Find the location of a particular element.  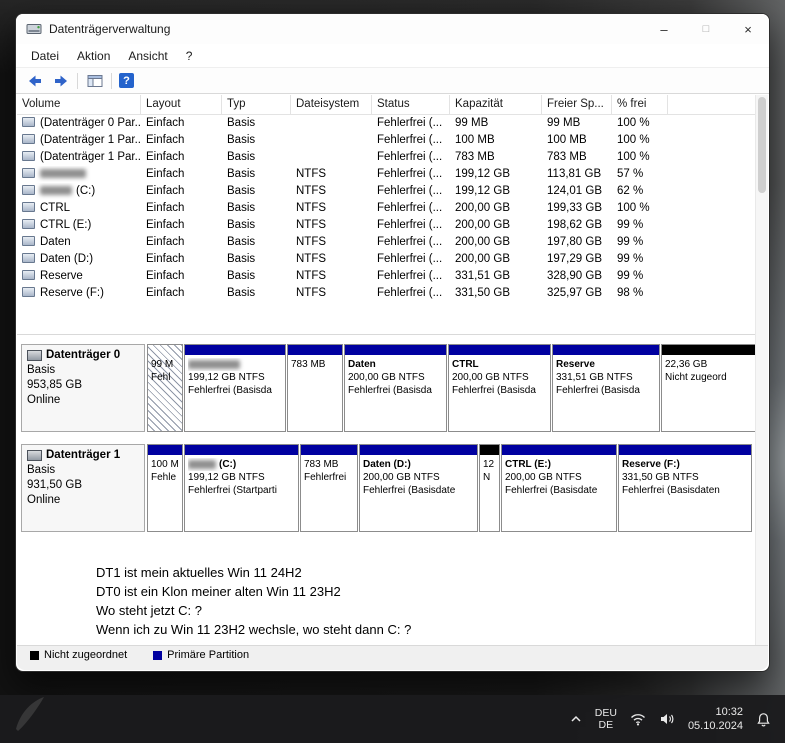

disk-name: Datenträger 0 is located at coordinates (83, 355).